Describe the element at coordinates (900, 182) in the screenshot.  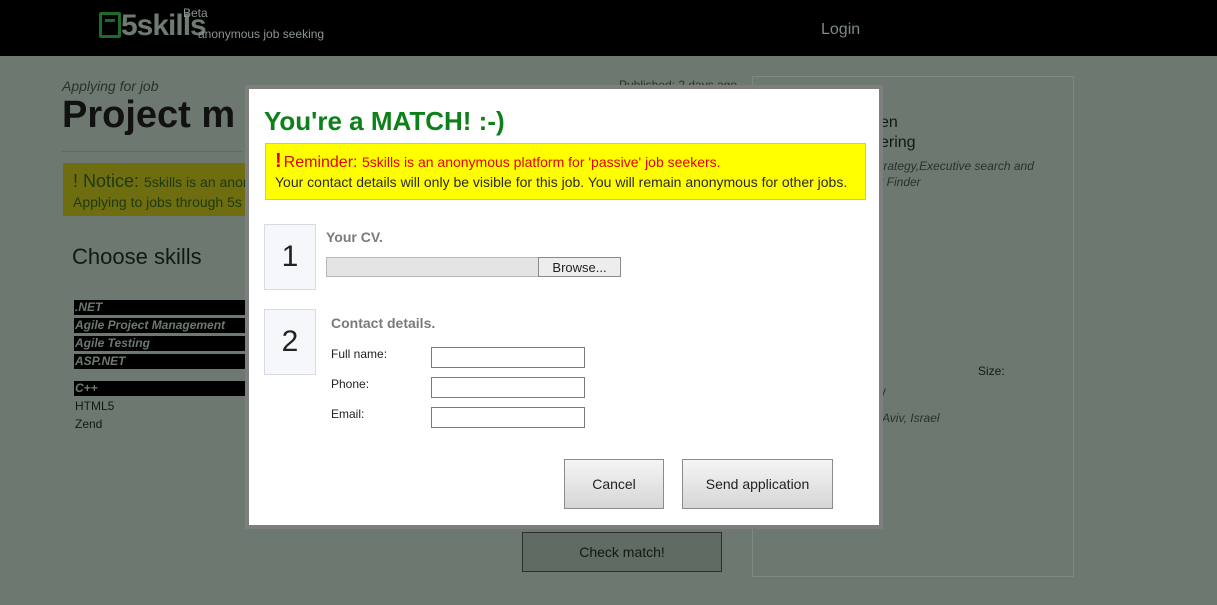
I see `company-tags-fragment-2: t Finder` at that location.